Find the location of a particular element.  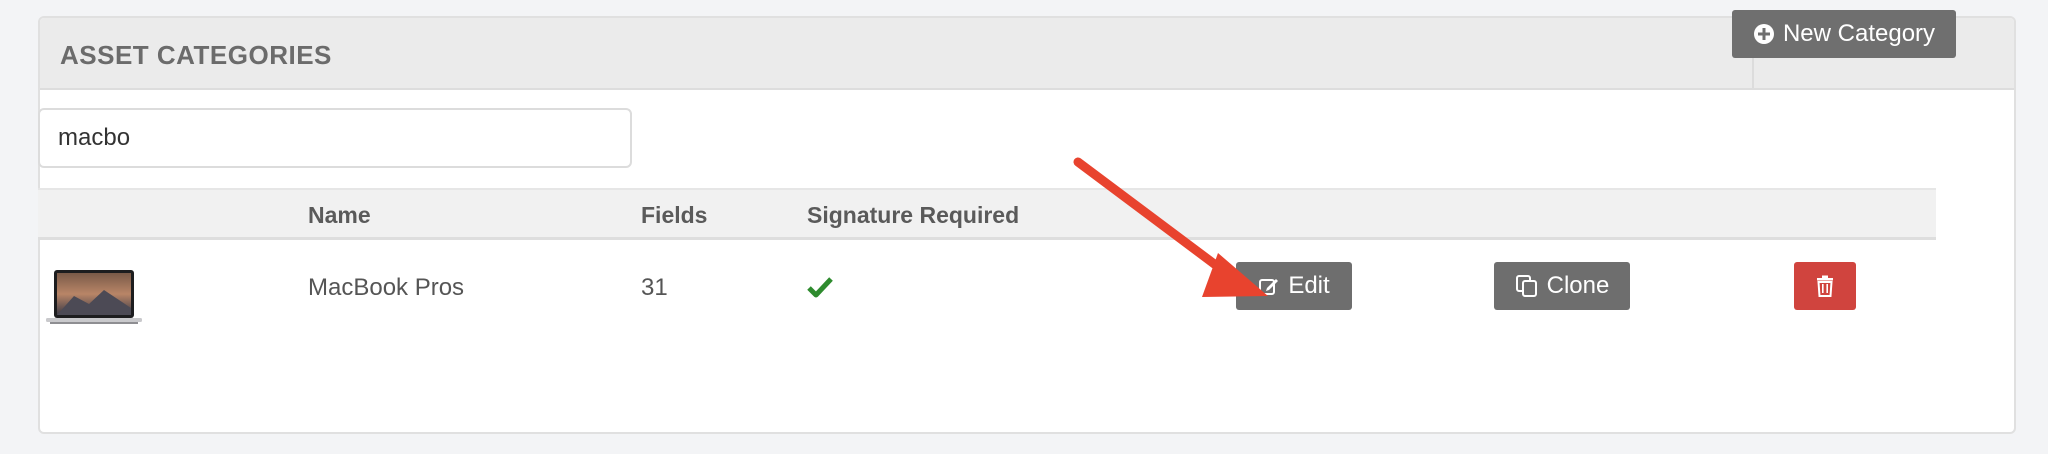

new-category-button: New Category is located at coordinates (1844, 34).